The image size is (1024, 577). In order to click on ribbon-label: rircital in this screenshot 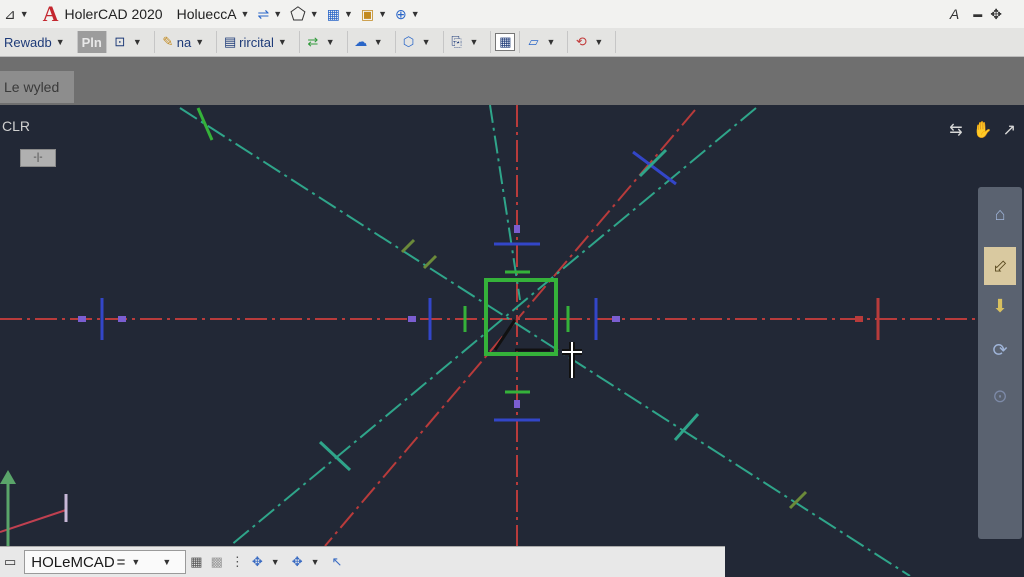, I will do `click(256, 42)`.